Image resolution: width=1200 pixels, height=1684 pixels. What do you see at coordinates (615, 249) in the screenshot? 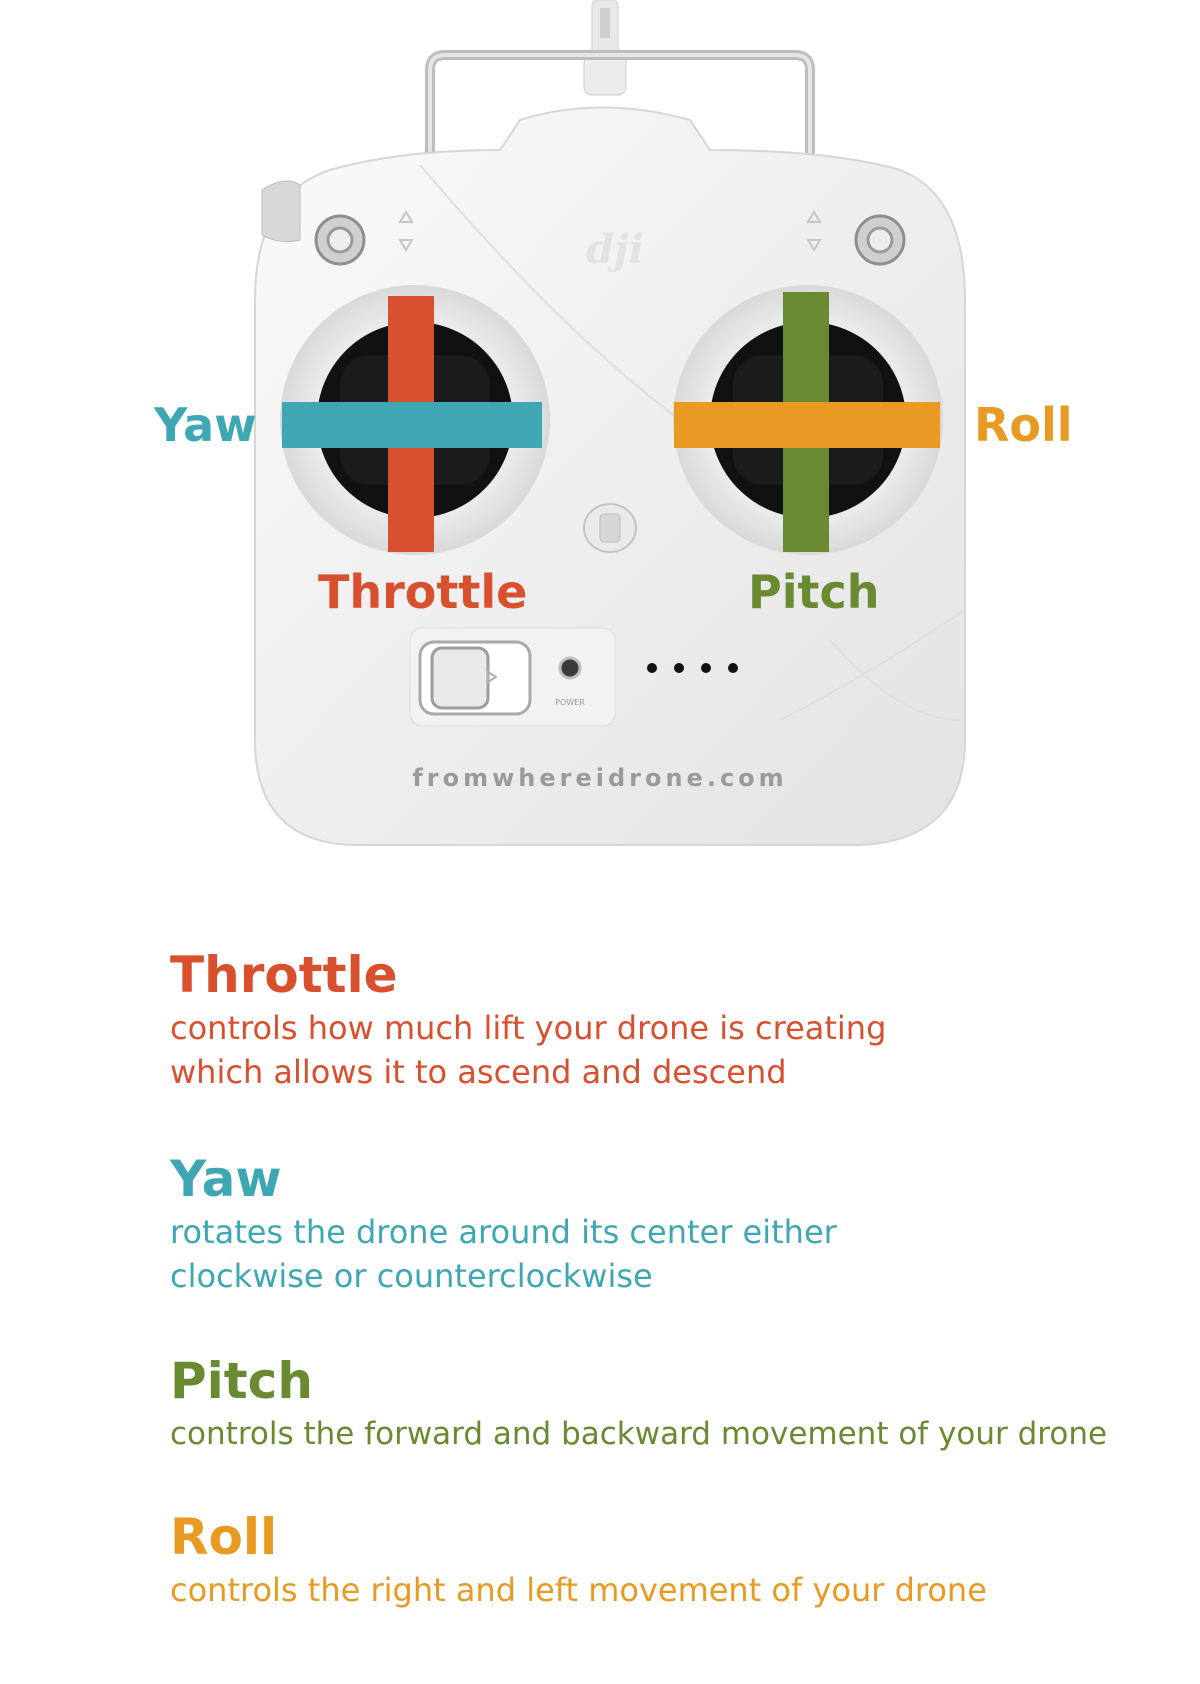
I see `dji-logo: dji` at bounding box center [615, 249].